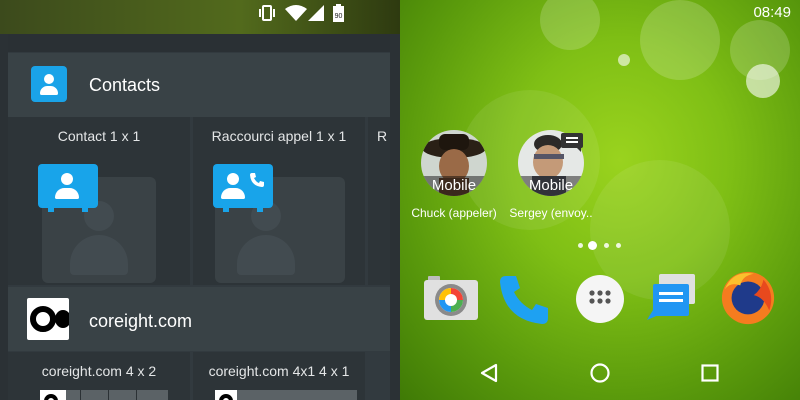  Describe the element at coordinates (99, 201) in the screenshot. I see `widget-contact-1x1: Contact 1 x 1` at that location.